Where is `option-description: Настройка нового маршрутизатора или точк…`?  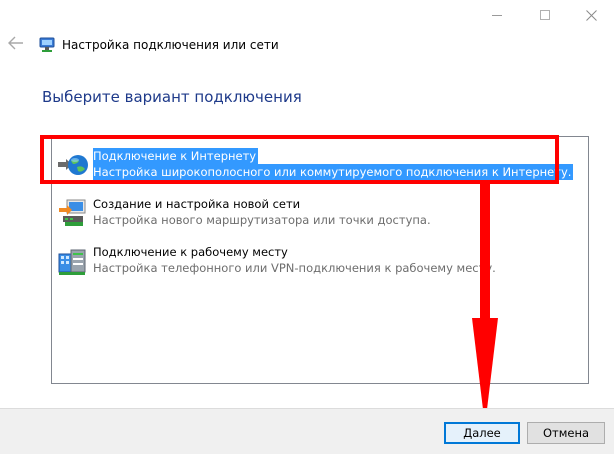 option-description: Настройка нового маршрутизатора или точк… is located at coordinates (262, 220).